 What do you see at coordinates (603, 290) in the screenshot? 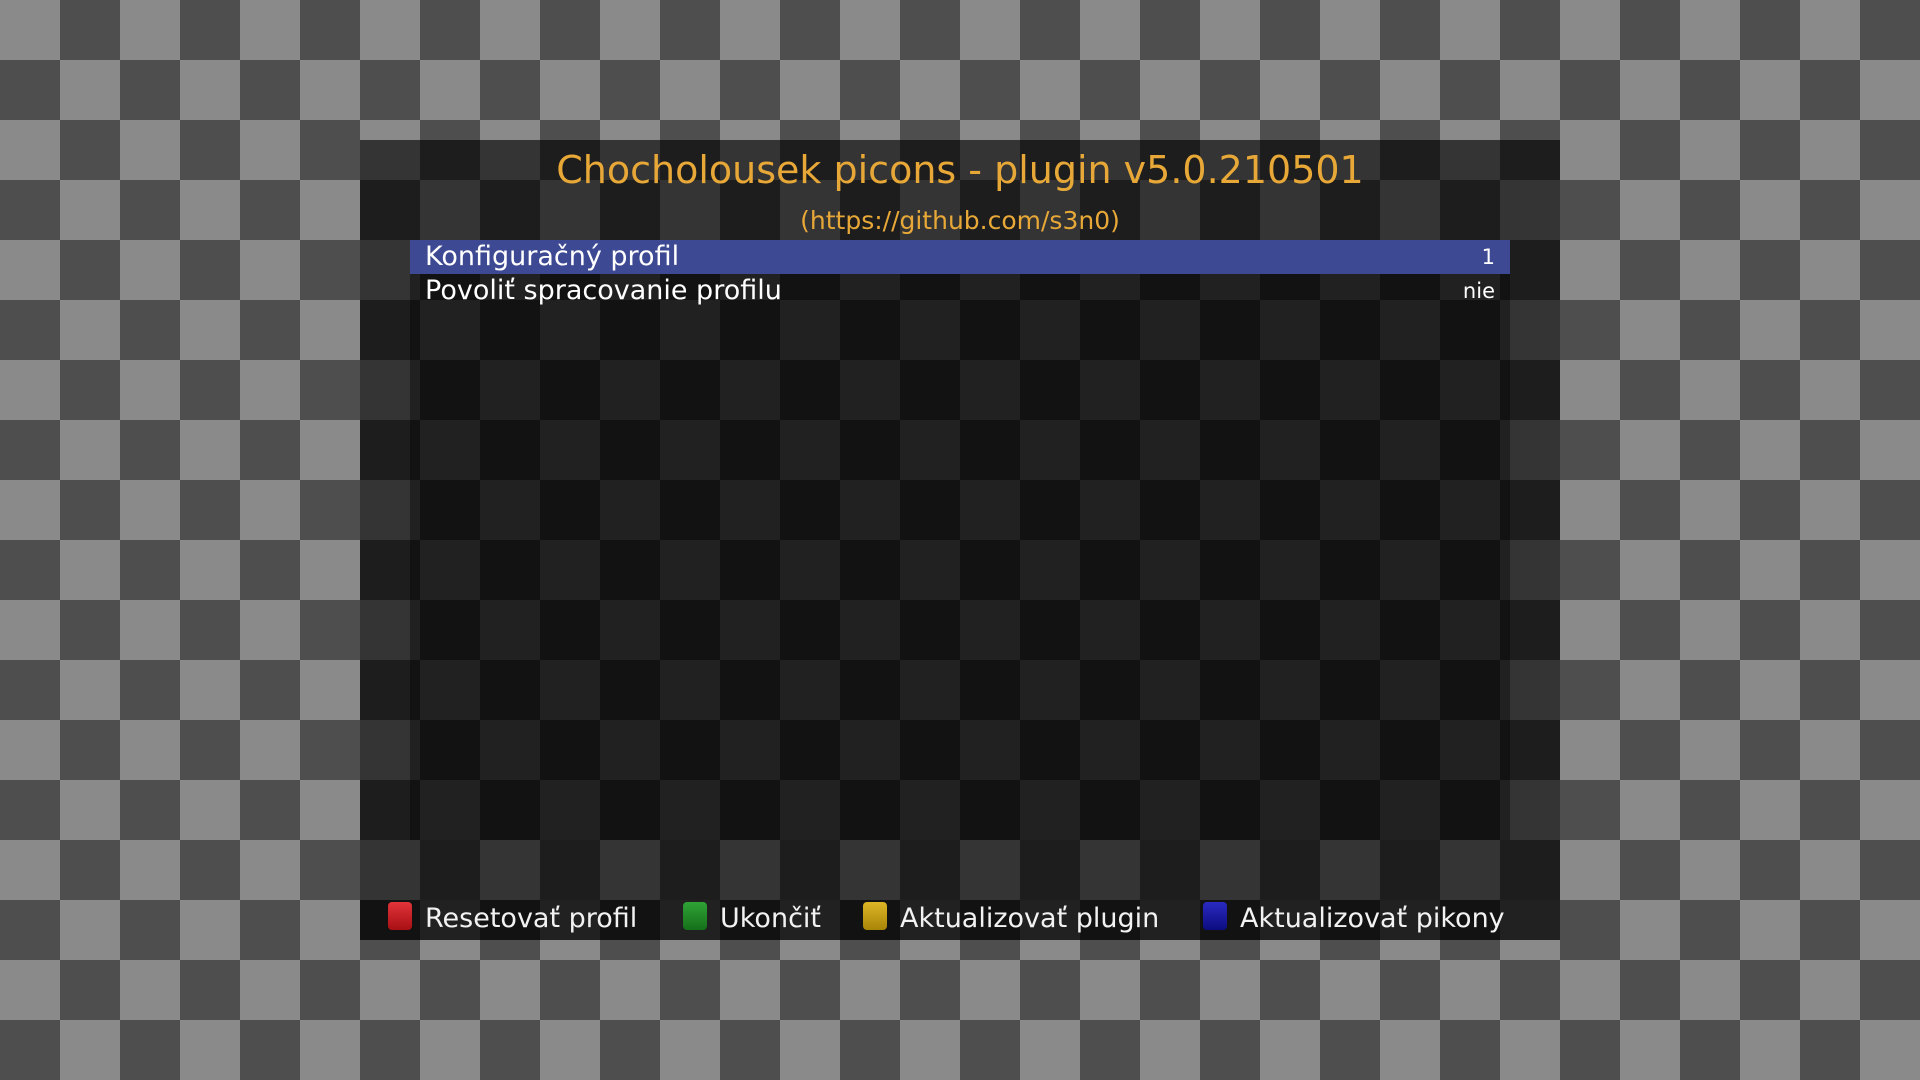
I see `setting-label: Povoliť spracovanie profilu` at bounding box center [603, 290].